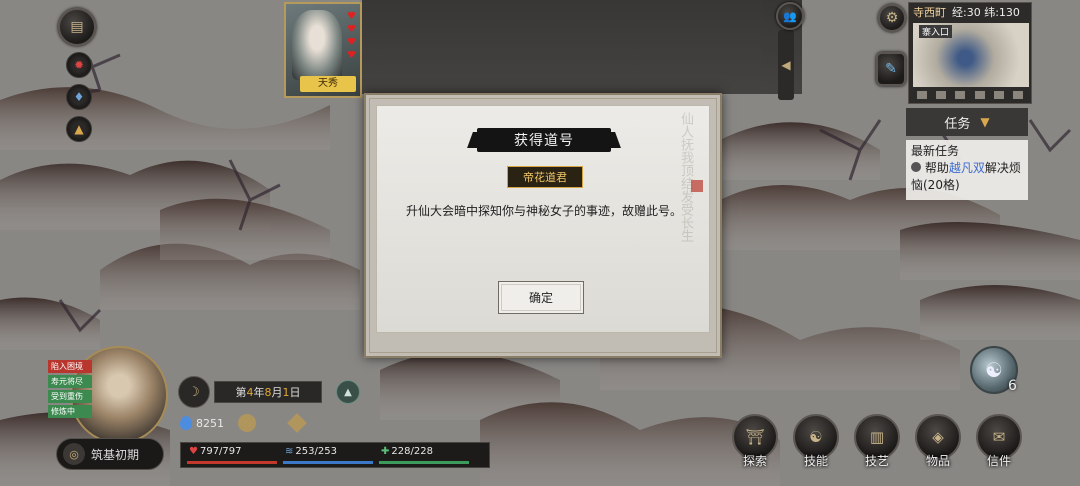 This screenshot has height=486, width=1080. I want to click on stamina-stat: ✚ 228/228, so click(424, 455).